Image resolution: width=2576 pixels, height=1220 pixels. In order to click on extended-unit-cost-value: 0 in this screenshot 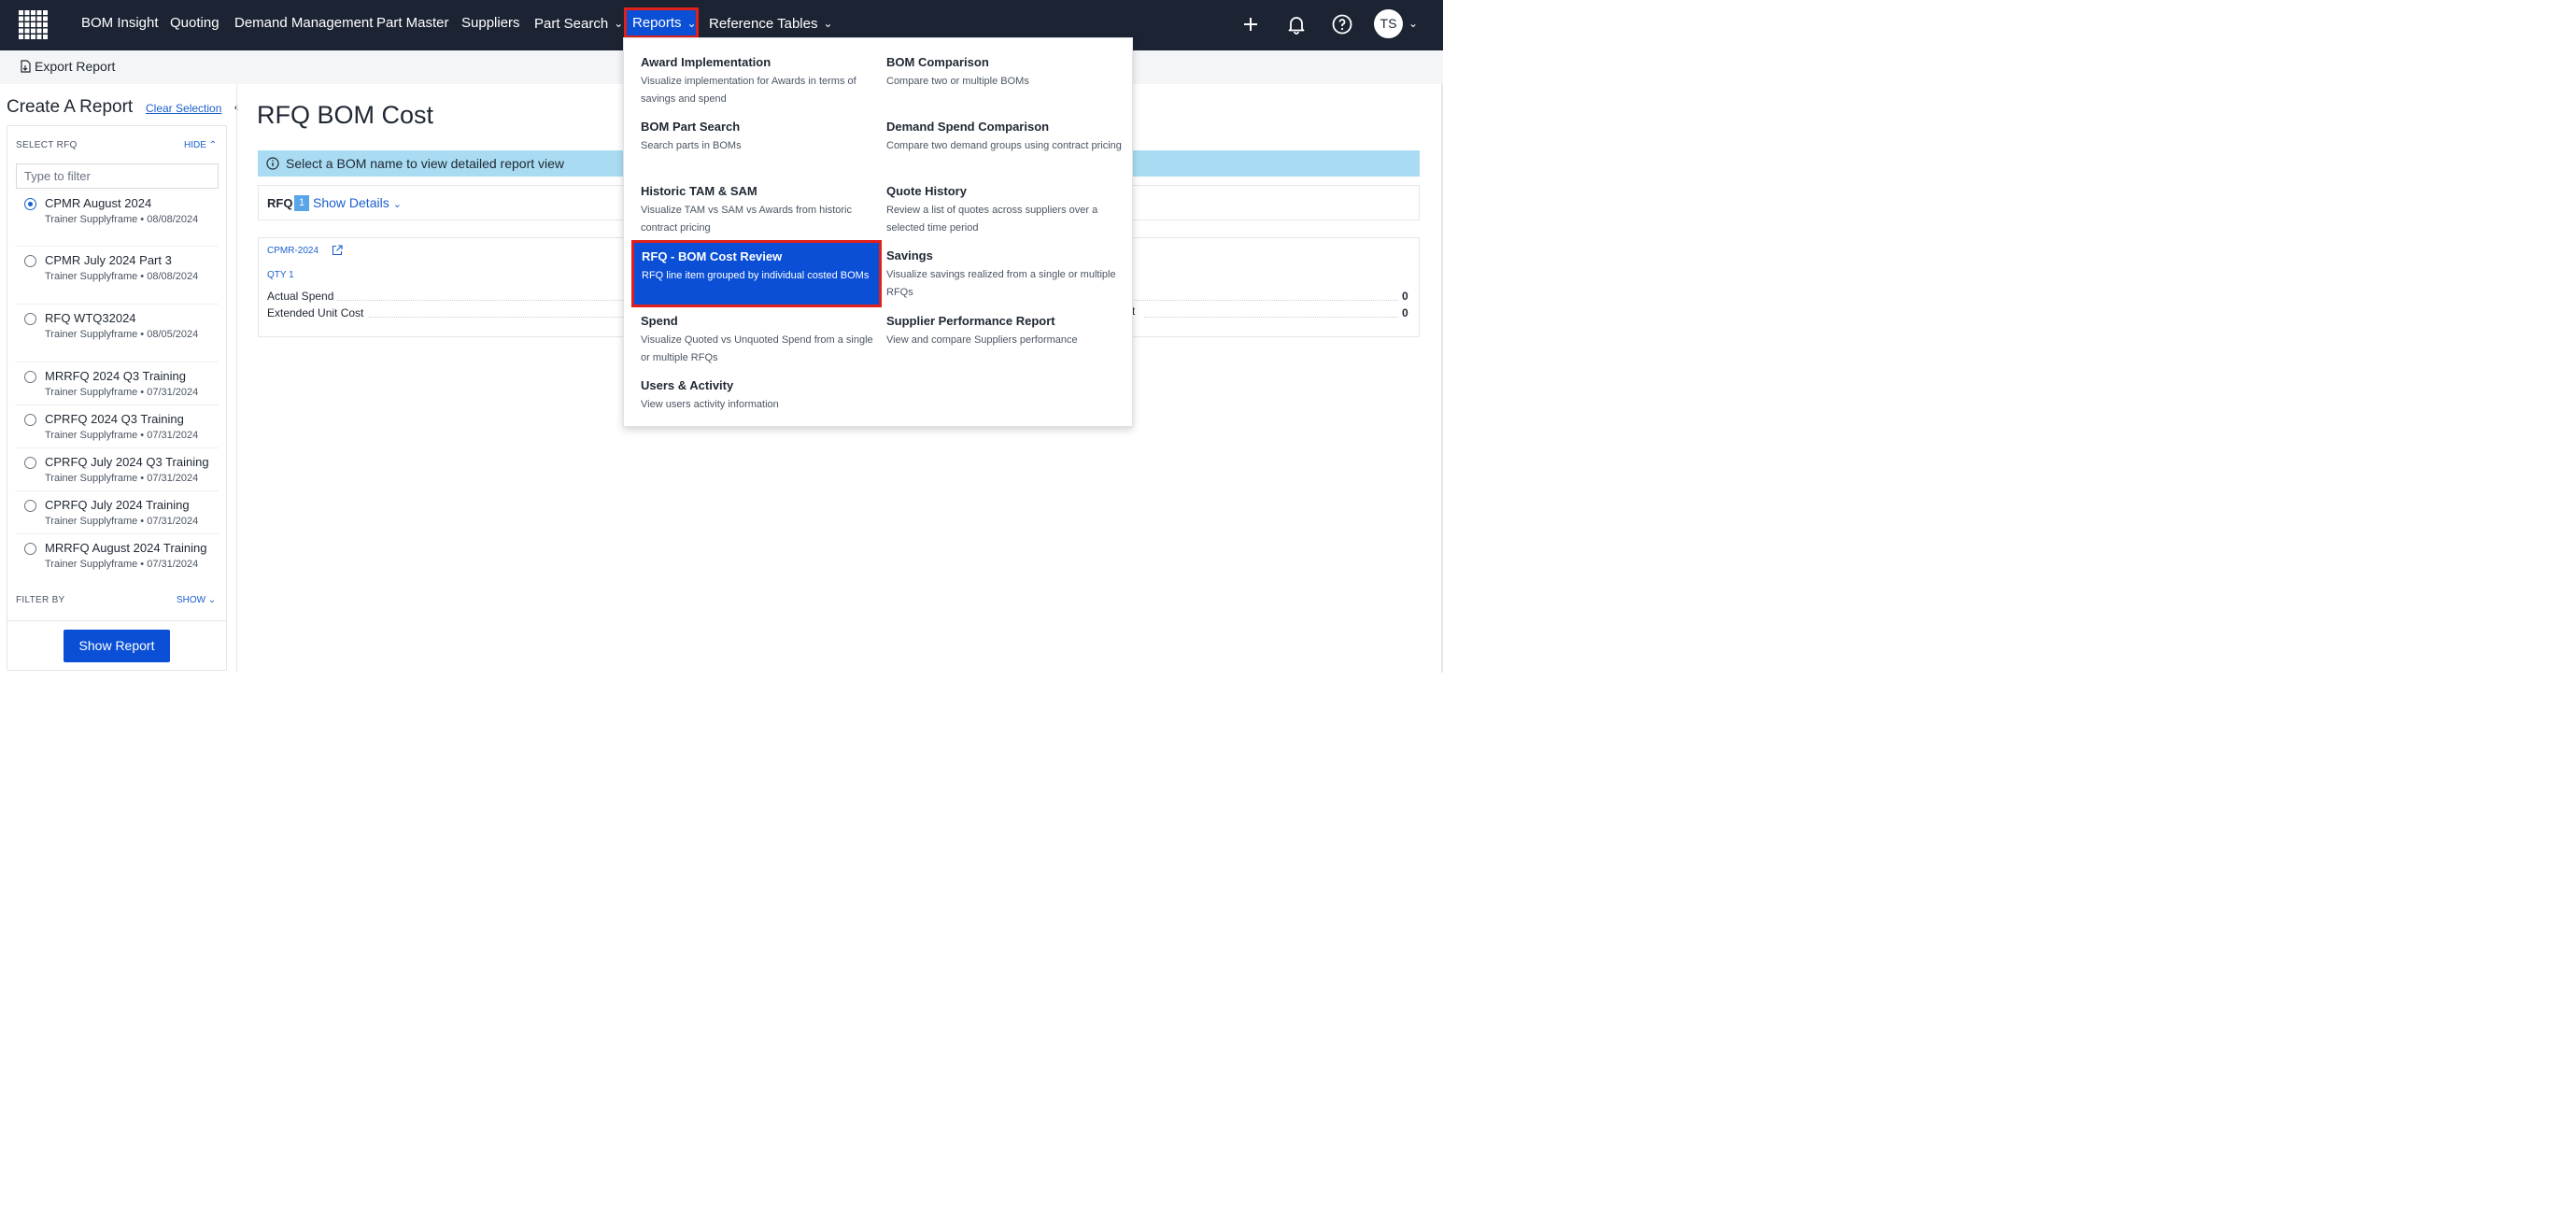, I will do `click(1405, 312)`.